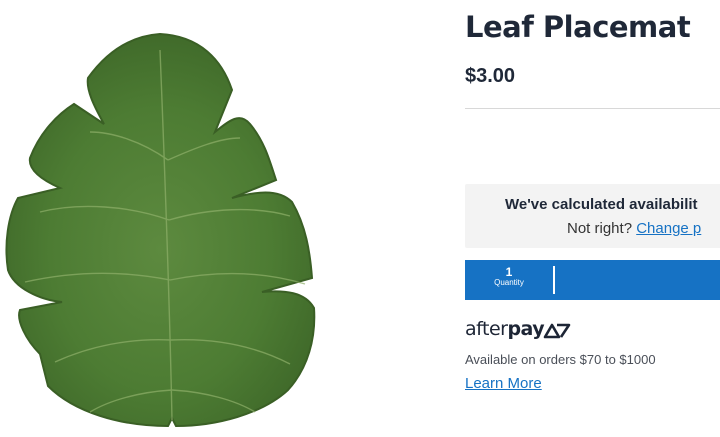 Image resolution: width=720 pixels, height=437 pixels. Describe the element at coordinates (503, 383) in the screenshot. I see `learn-more-link: Learn More` at that location.